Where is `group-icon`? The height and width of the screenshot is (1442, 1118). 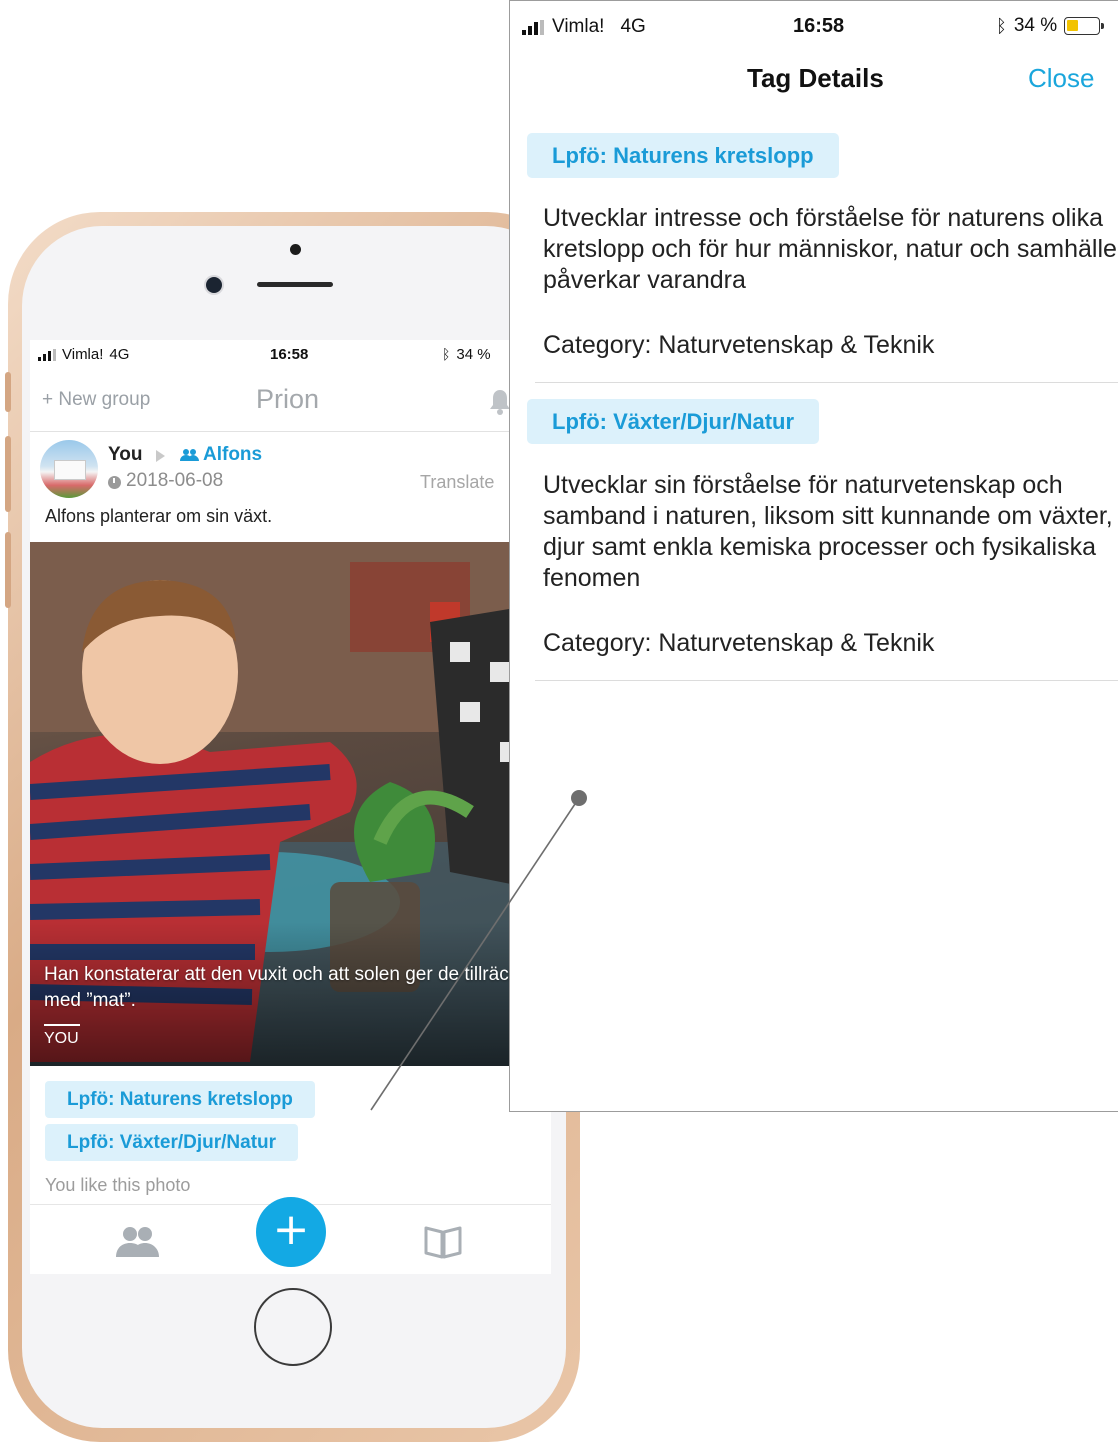 group-icon is located at coordinates (189, 455).